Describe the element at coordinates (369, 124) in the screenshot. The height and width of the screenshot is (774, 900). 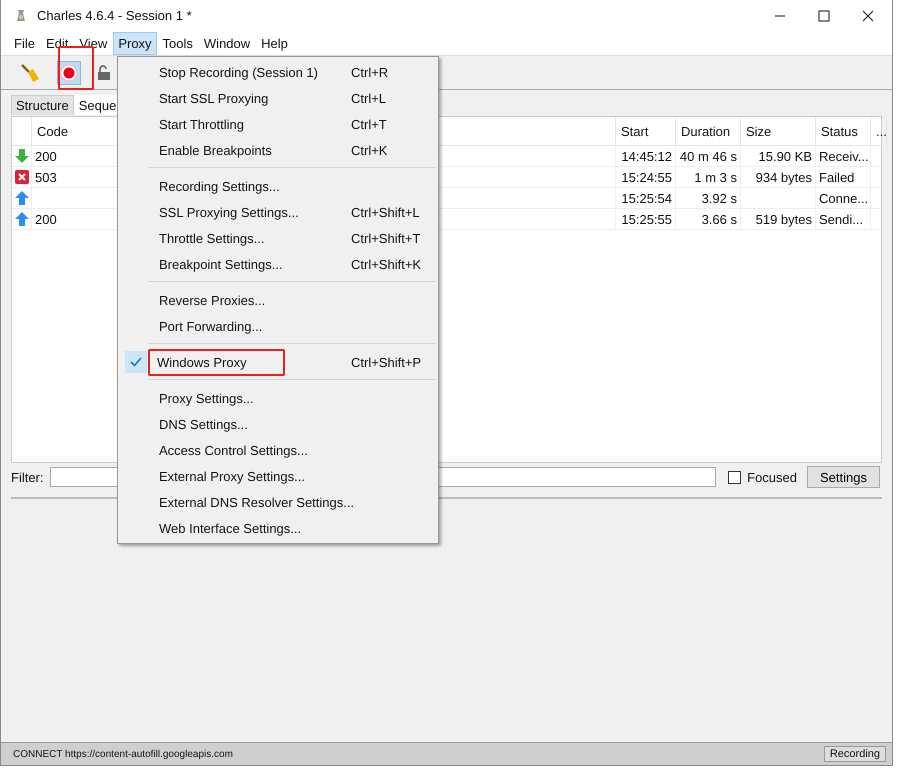
I see `shortcut-text: Ctrl+T` at that location.